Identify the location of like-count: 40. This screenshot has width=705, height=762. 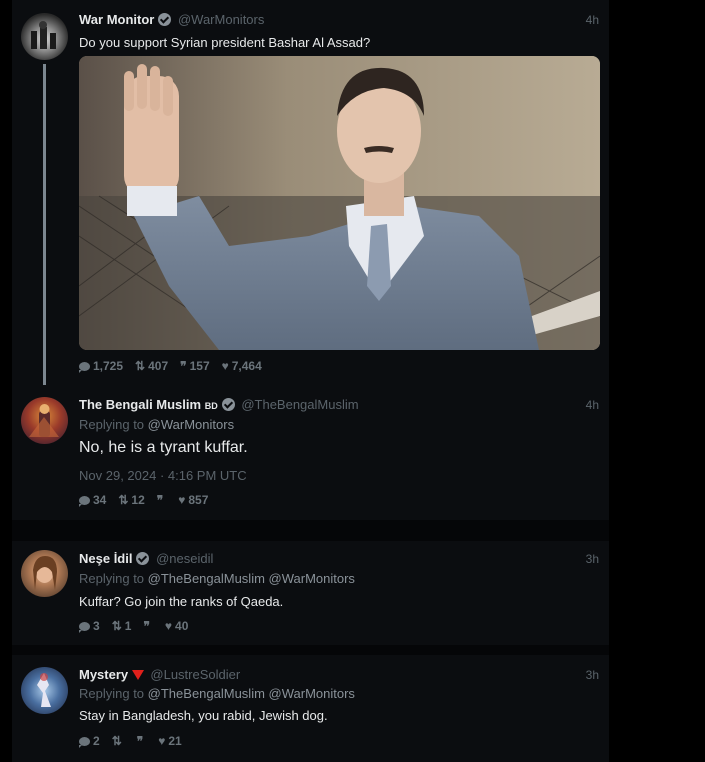
(182, 626).